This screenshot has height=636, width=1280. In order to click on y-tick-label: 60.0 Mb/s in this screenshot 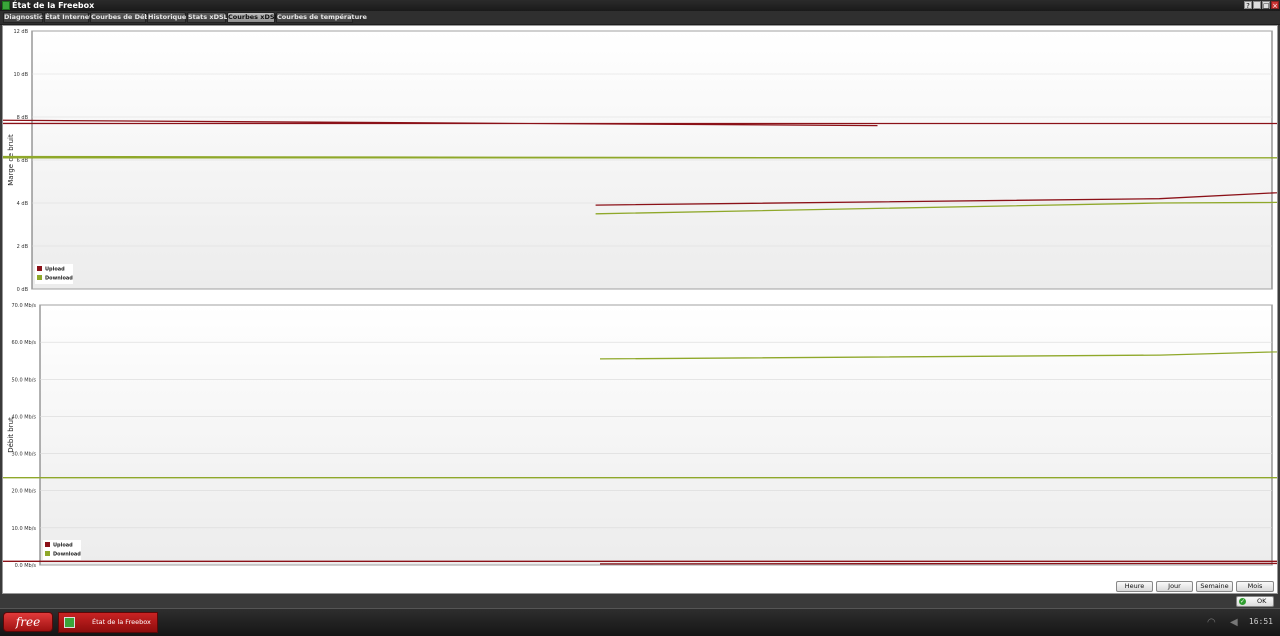, I will do `click(24, 343)`.